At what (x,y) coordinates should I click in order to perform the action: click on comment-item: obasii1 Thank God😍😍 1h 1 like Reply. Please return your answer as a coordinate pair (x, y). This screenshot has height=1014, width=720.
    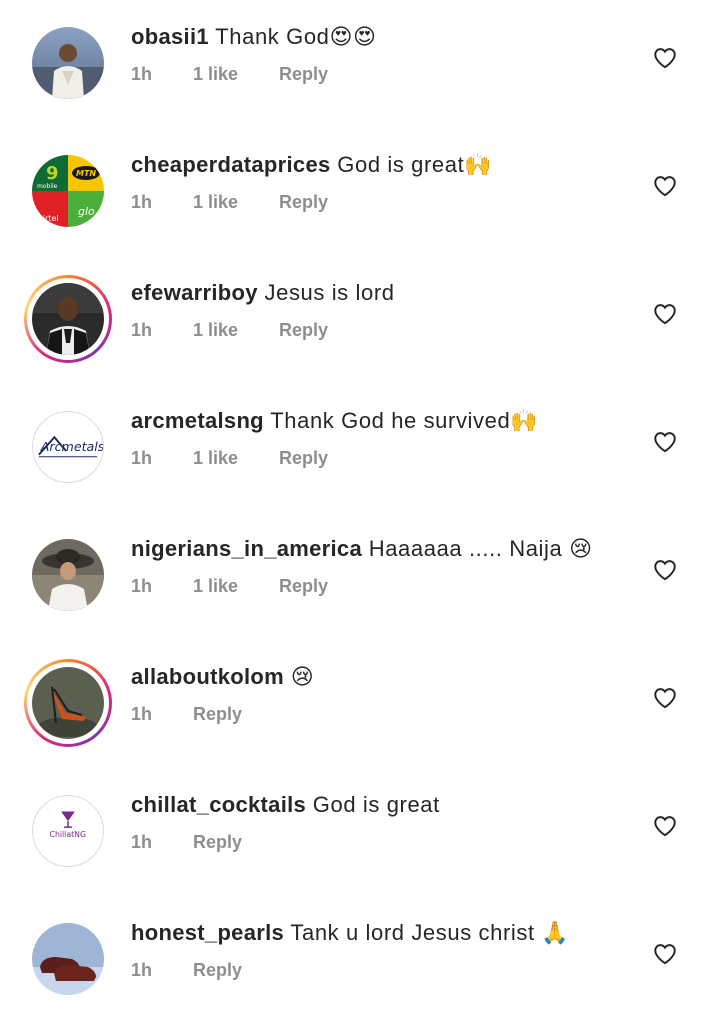
    Looking at the image, I should click on (360, 64).